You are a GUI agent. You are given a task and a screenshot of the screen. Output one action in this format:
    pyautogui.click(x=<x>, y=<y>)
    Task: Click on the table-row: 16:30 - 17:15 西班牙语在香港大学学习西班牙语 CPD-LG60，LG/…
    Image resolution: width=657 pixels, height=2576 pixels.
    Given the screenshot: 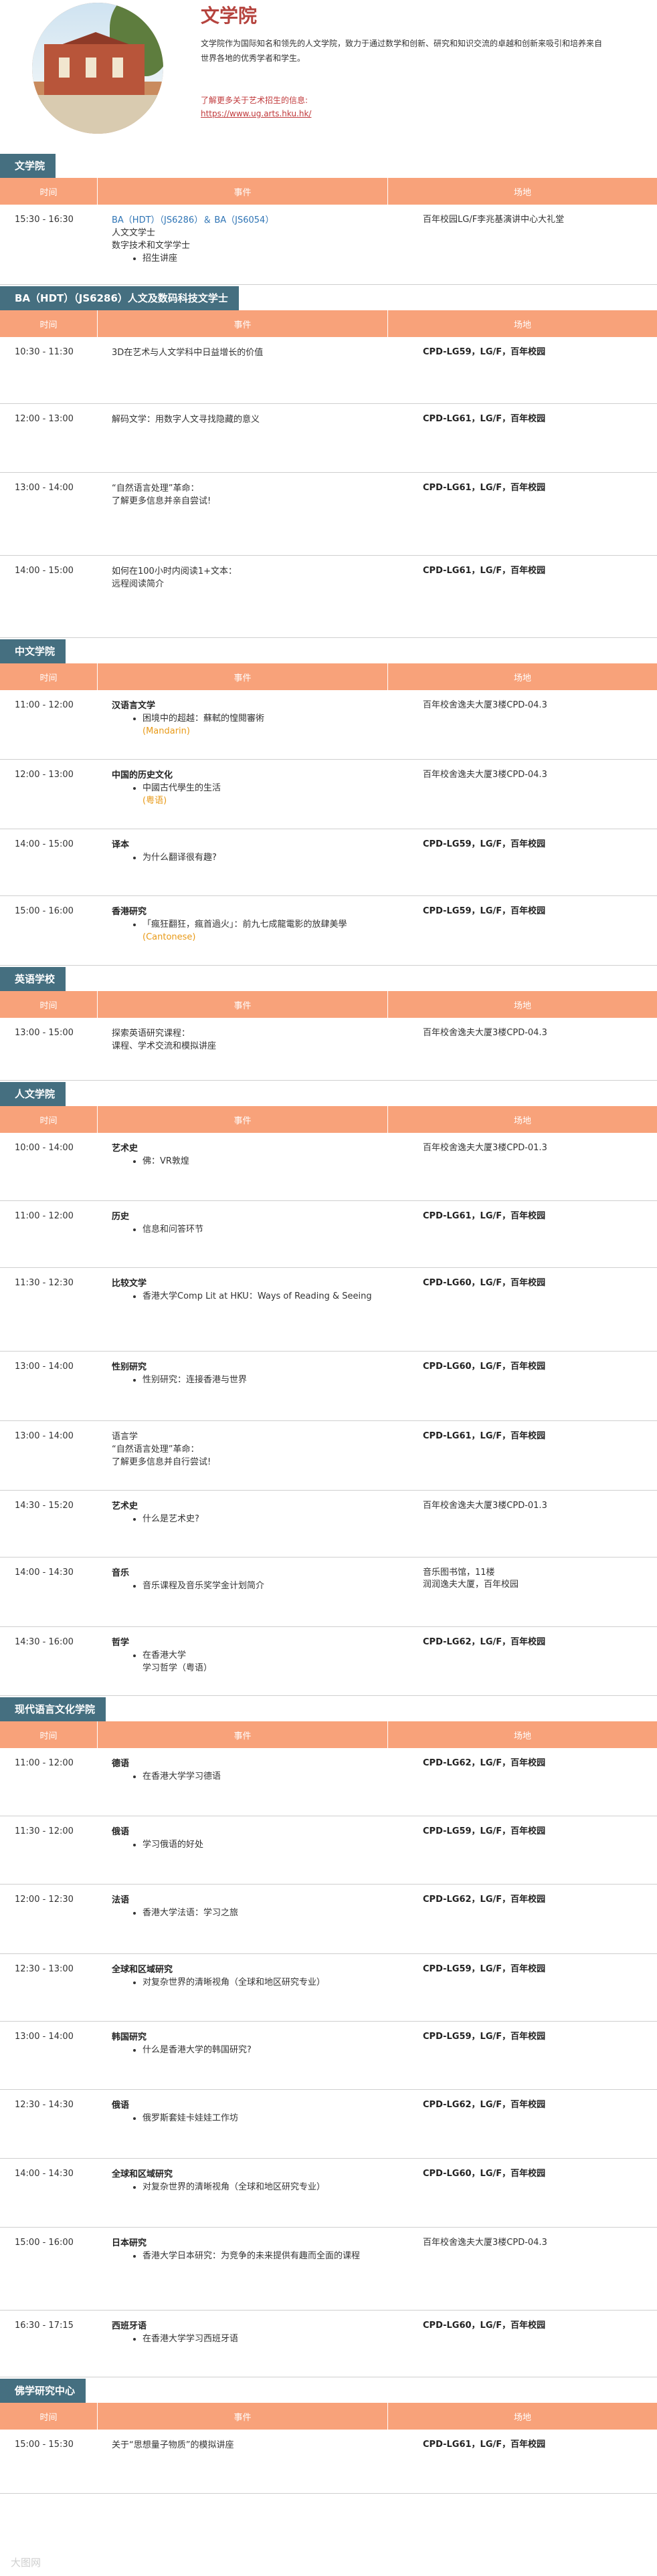 What is the action you would take?
    pyautogui.click(x=328, y=2344)
    